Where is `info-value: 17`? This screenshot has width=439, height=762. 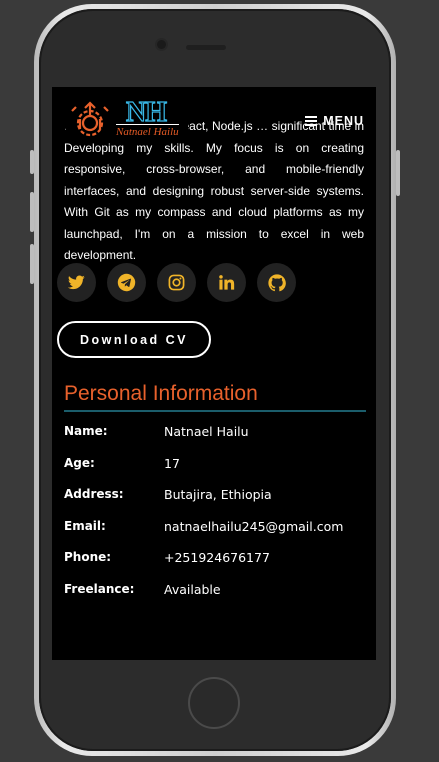 info-value: 17 is located at coordinates (172, 463).